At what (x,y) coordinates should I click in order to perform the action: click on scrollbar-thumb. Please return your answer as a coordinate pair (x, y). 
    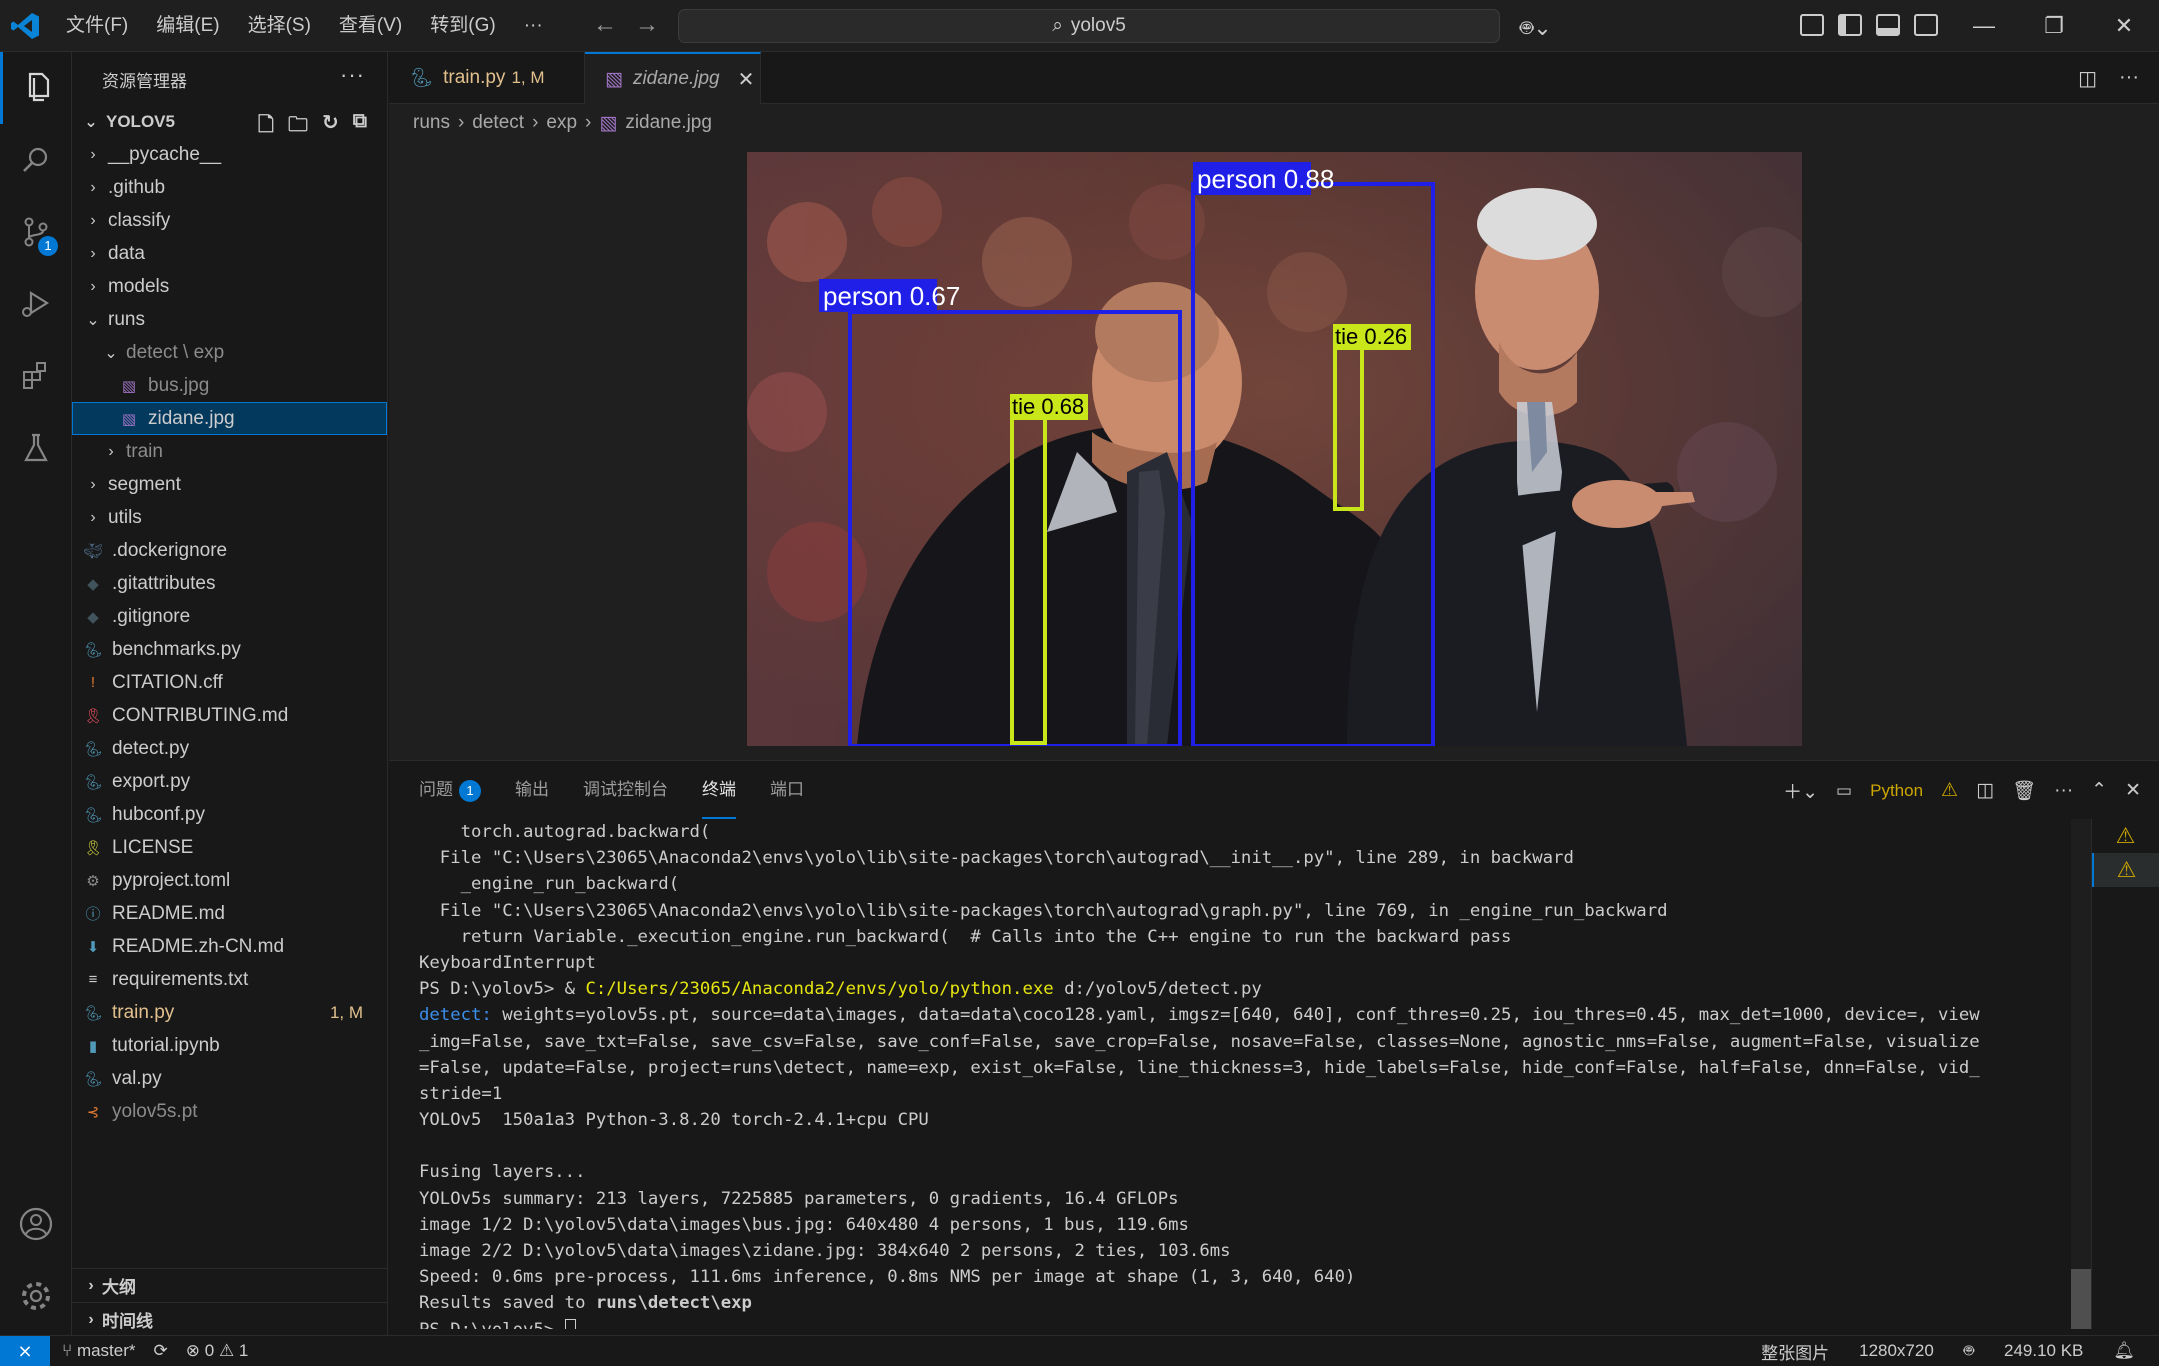
    Looking at the image, I should click on (2081, 1299).